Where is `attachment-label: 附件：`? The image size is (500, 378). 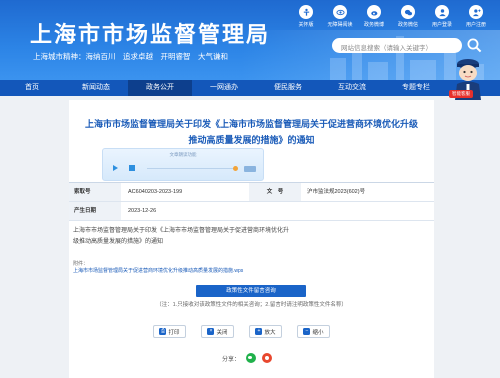
attachment-label: 附件： is located at coordinates (81, 264).